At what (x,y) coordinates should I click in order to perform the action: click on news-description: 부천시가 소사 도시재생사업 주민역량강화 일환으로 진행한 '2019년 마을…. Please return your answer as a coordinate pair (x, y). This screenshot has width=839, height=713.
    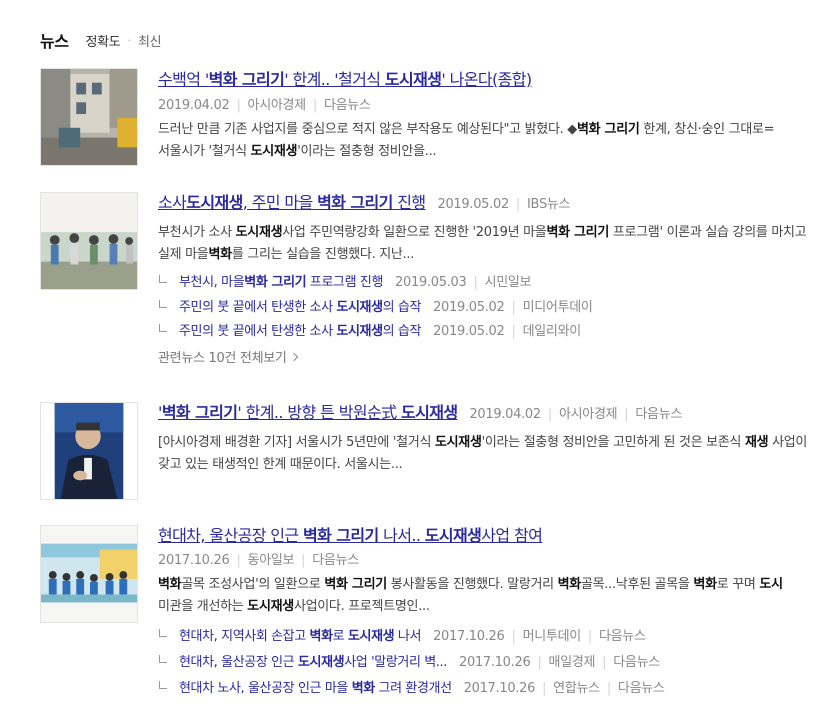
    Looking at the image, I should click on (482, 243).